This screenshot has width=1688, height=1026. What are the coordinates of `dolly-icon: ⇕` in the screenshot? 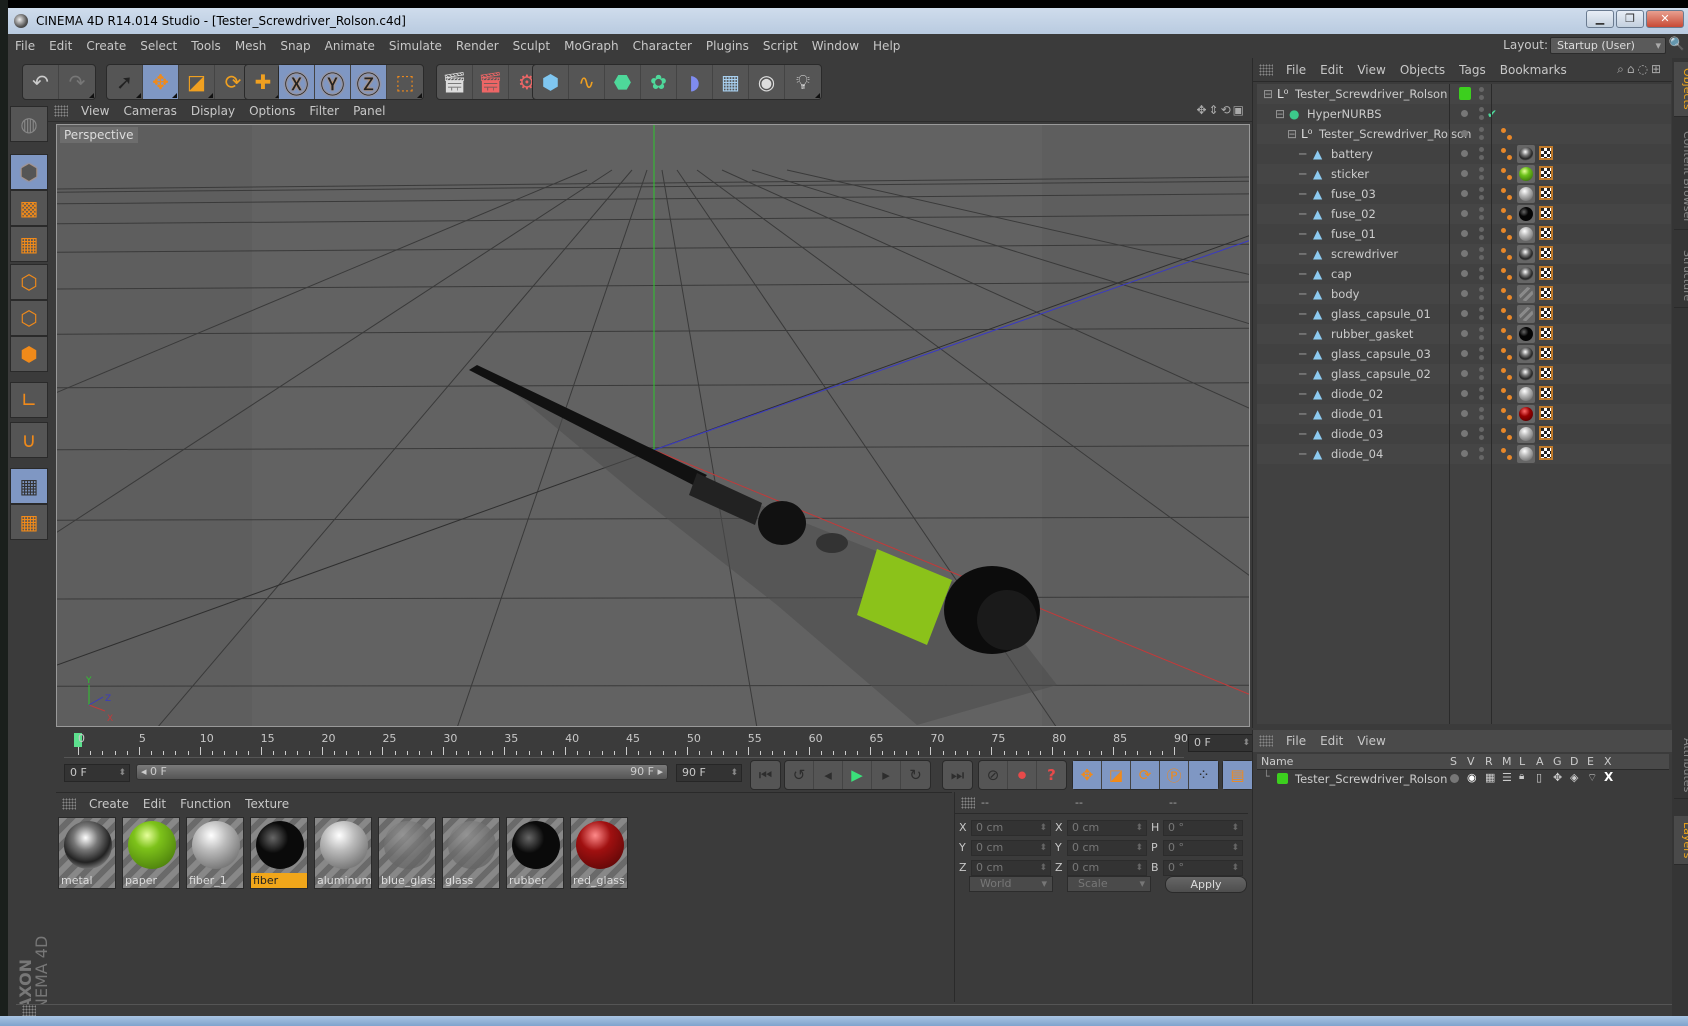 It's located at (1215, 110).